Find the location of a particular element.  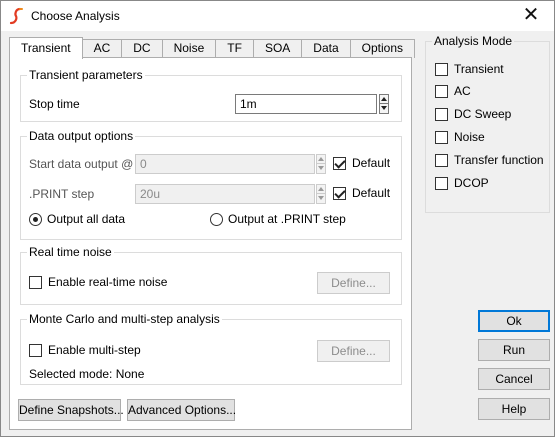

checkbox-label: DC Sweep is located at coordinates (483, 114).